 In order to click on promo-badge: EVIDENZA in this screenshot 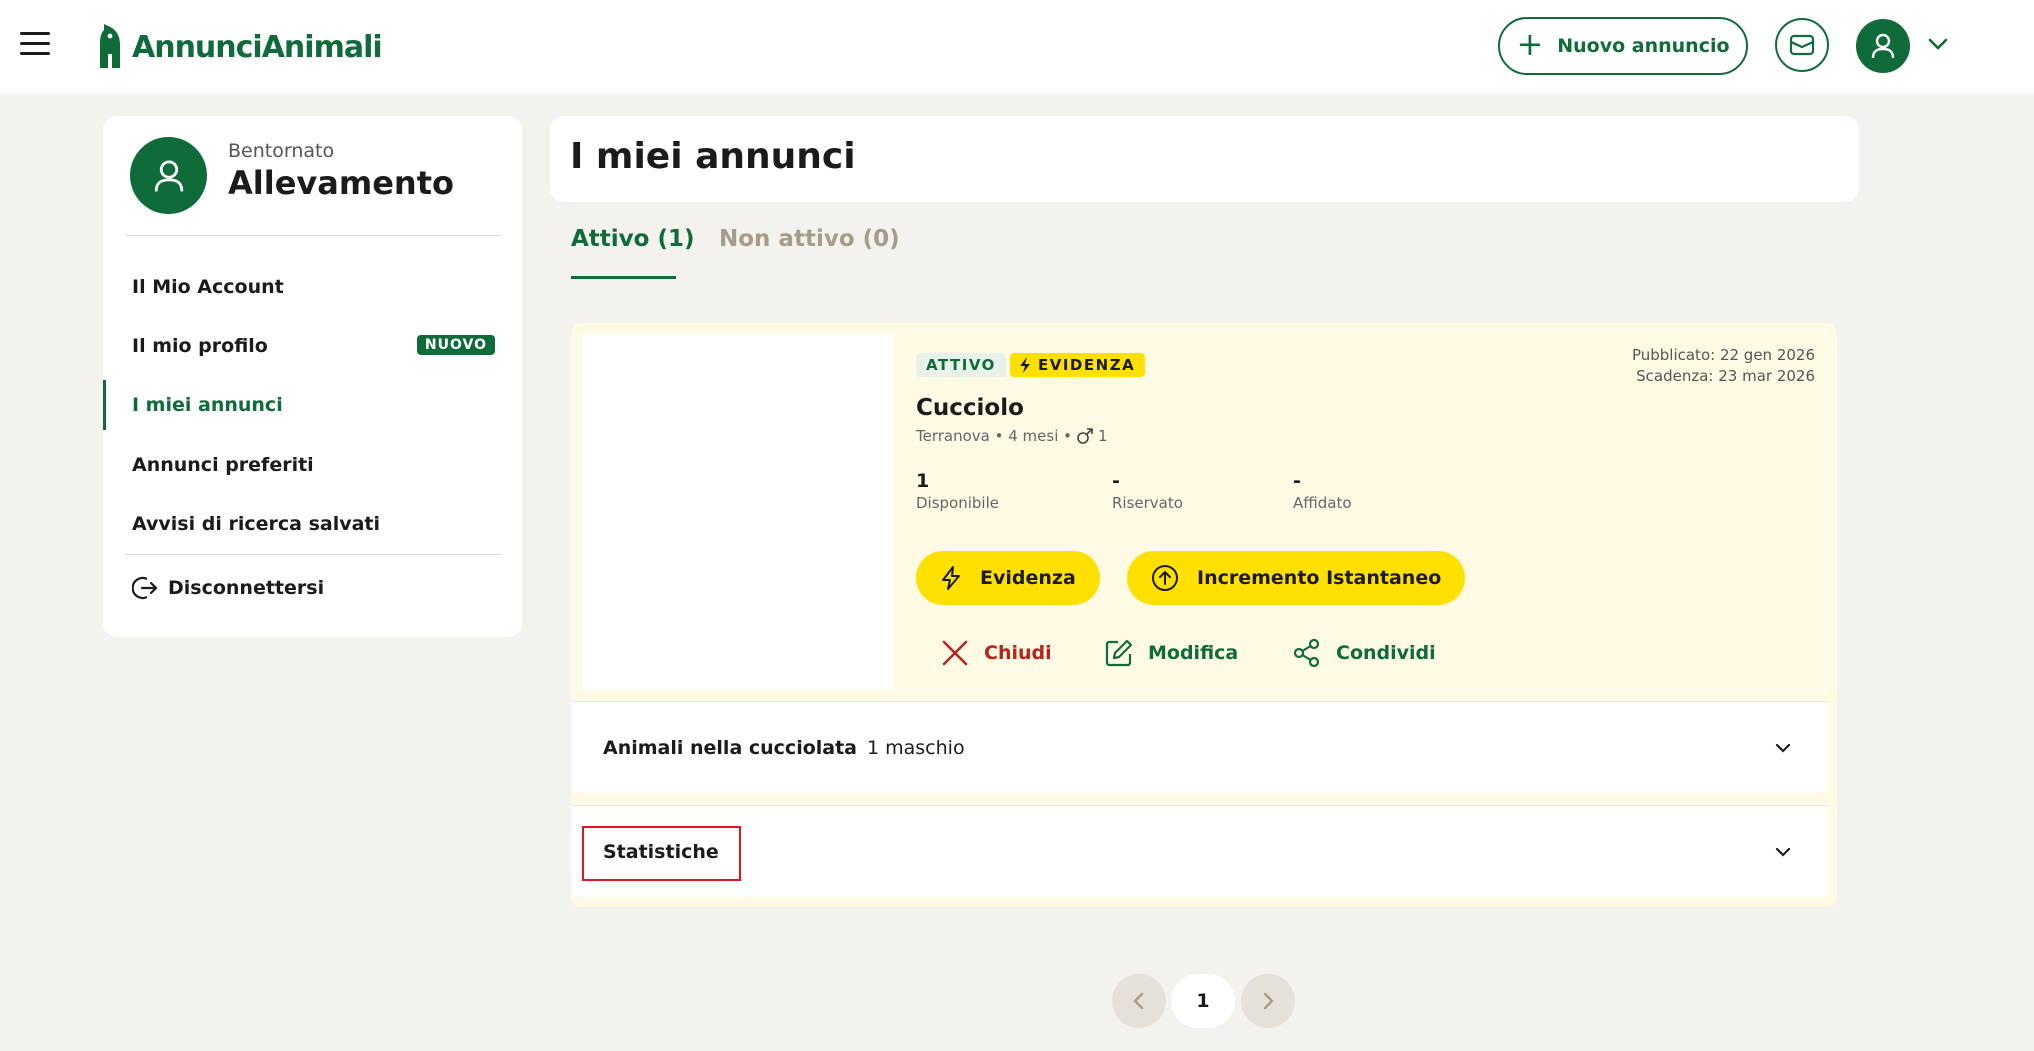, I will do `click(1078, 365)`.